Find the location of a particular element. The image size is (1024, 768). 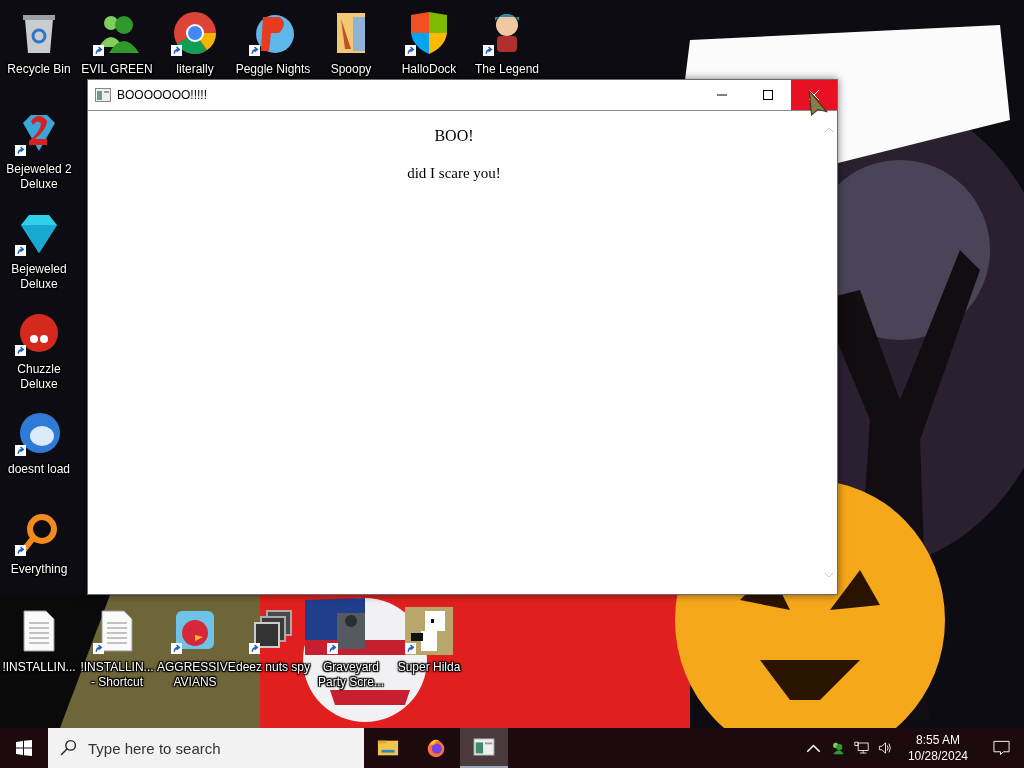

icon-label: EVIL GREEN is located at coordinates (117, 69).